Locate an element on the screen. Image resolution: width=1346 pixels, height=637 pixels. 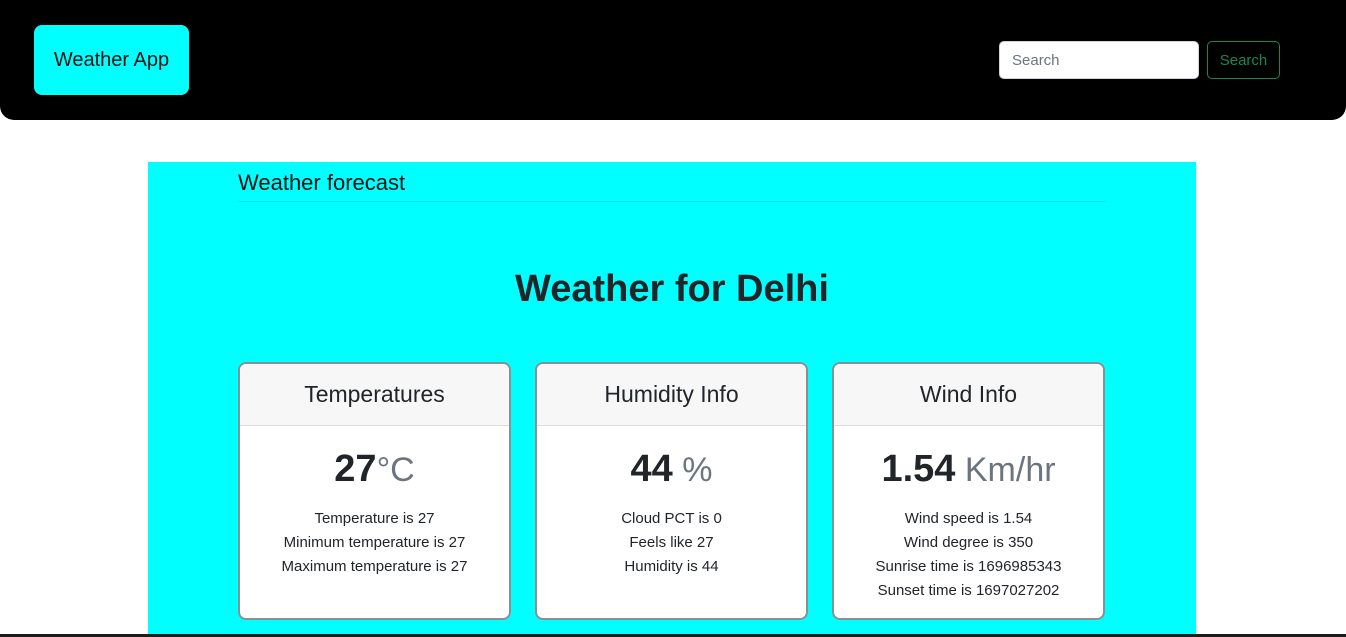
detail-line: Minimum temperature is 27 is located at coordinates (374, 542).